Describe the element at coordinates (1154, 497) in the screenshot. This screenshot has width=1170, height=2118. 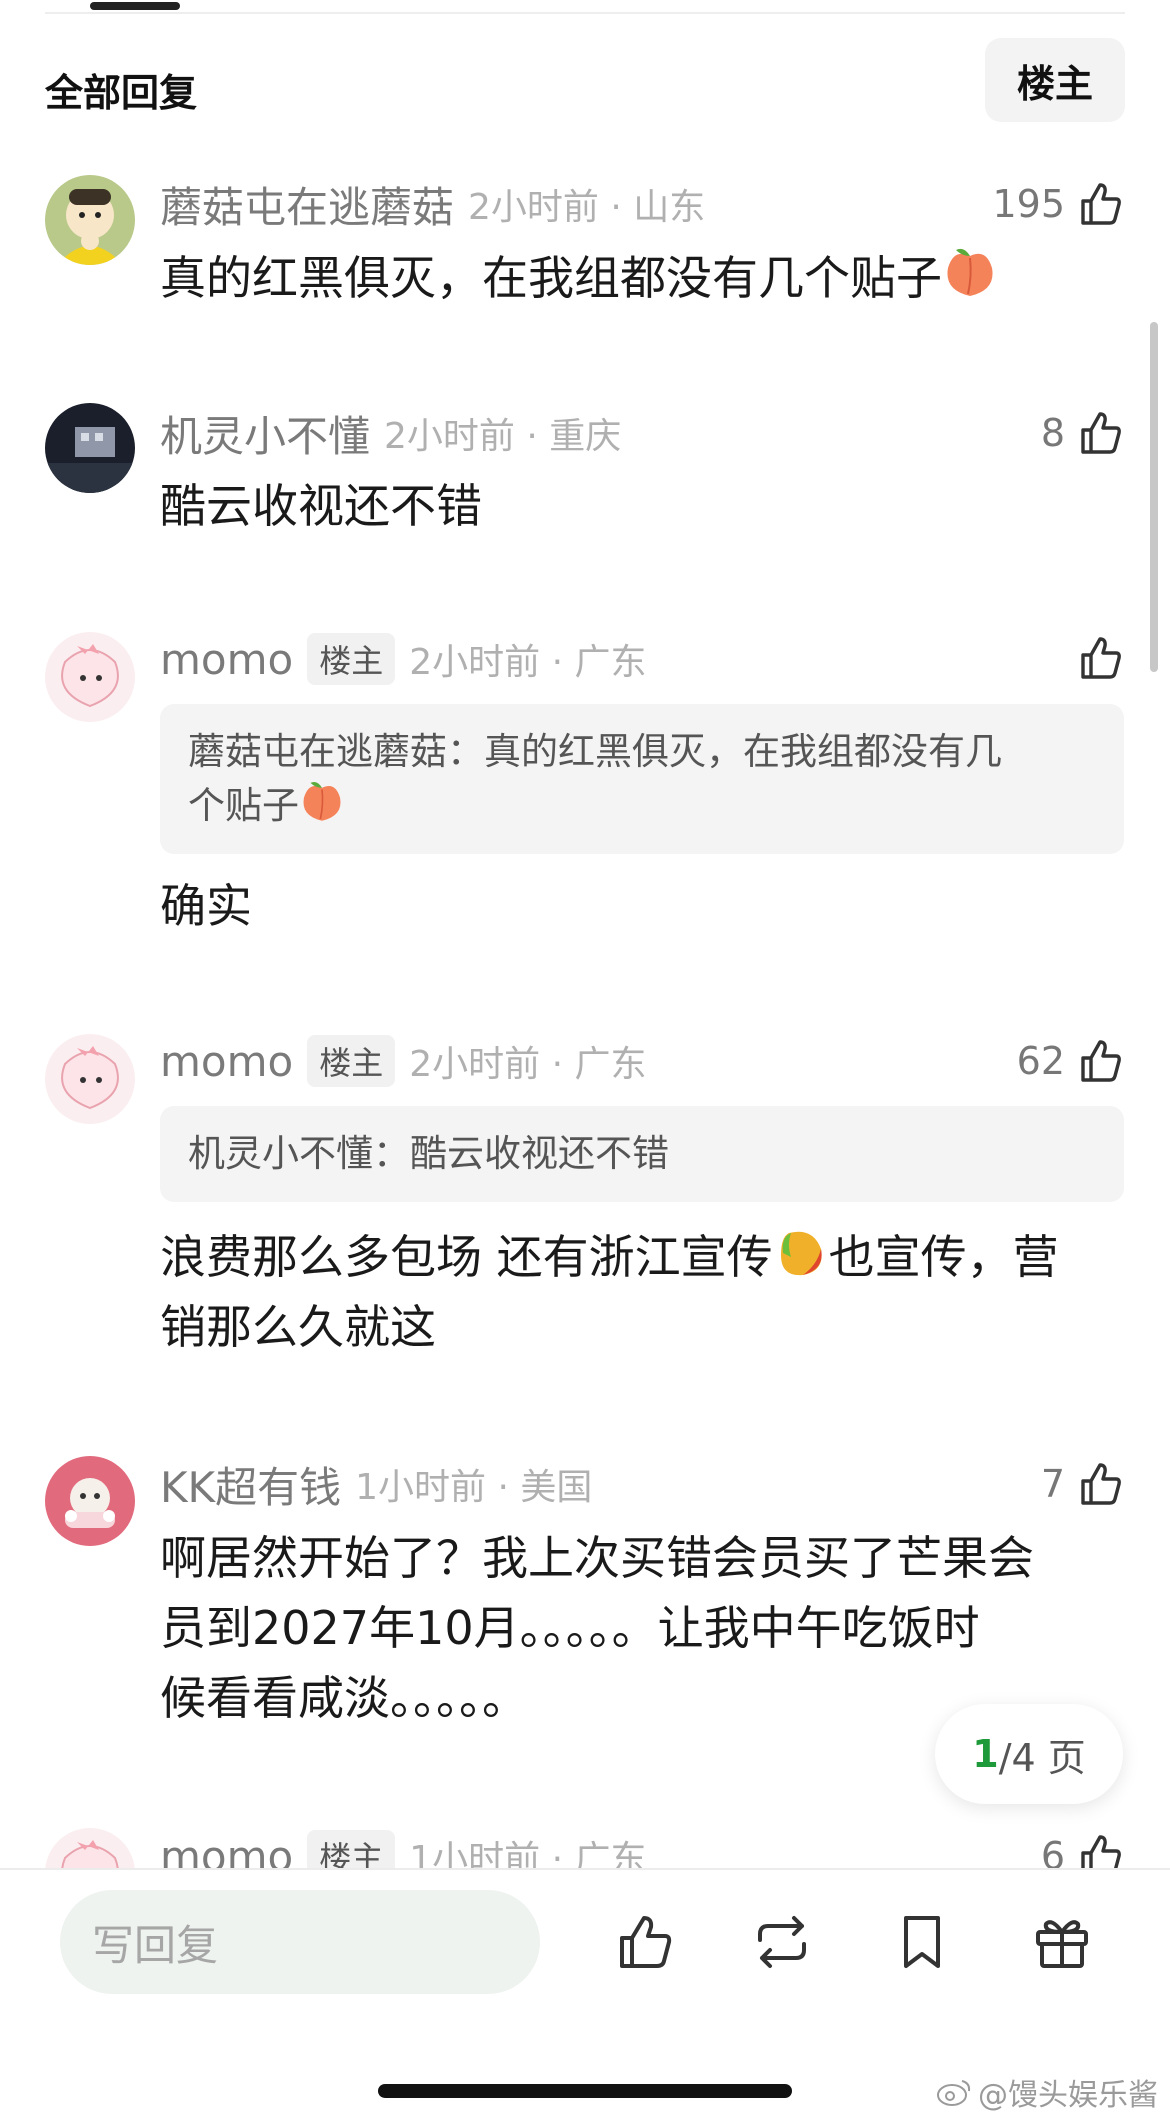
I see `scrollbar` at that location.